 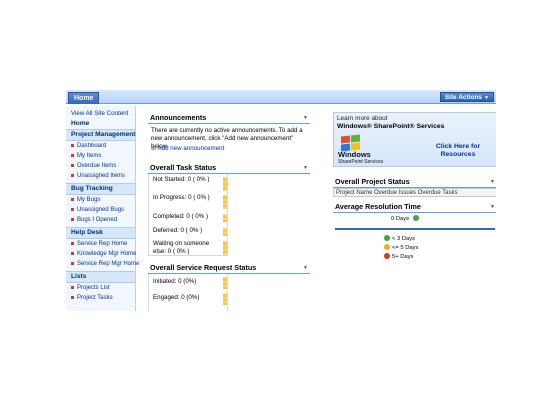 What do you see at coordinates (181, 216) in the screenshot?
I see `task-status-completed: Completed: 0 ( 0% )` at bounding box center [181, 216].